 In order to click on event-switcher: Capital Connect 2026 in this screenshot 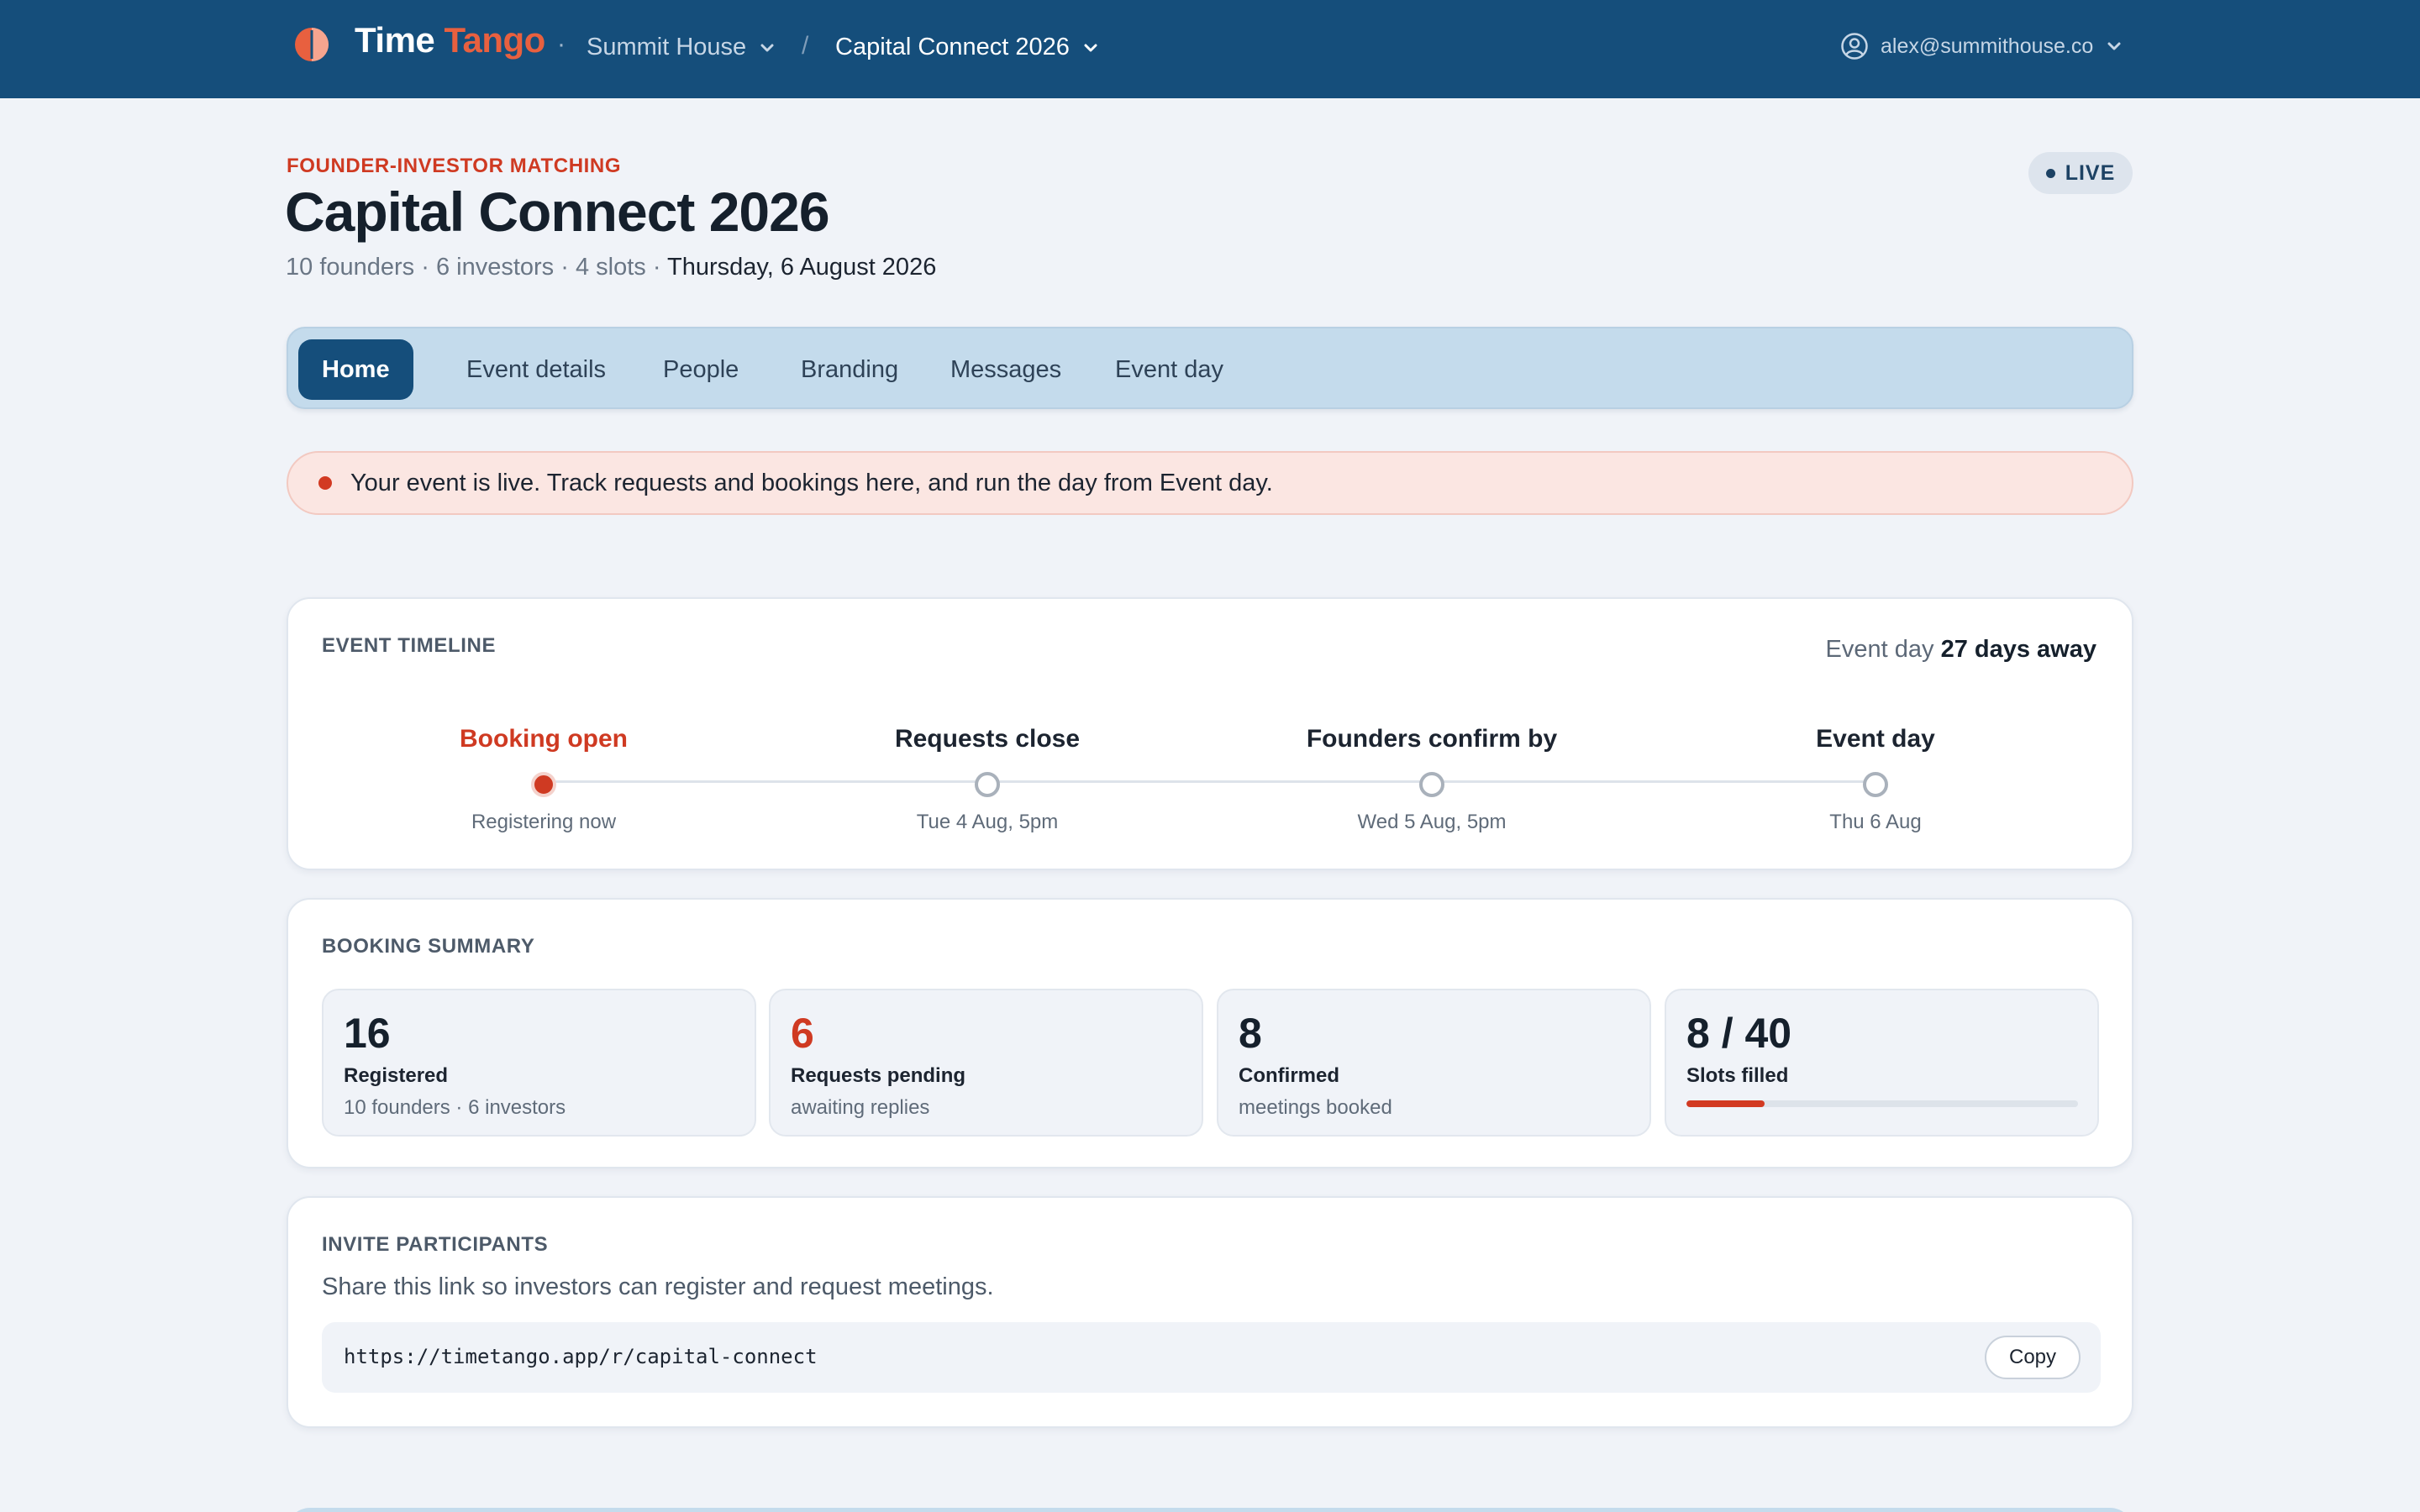, I will do `click(967, 47)`.